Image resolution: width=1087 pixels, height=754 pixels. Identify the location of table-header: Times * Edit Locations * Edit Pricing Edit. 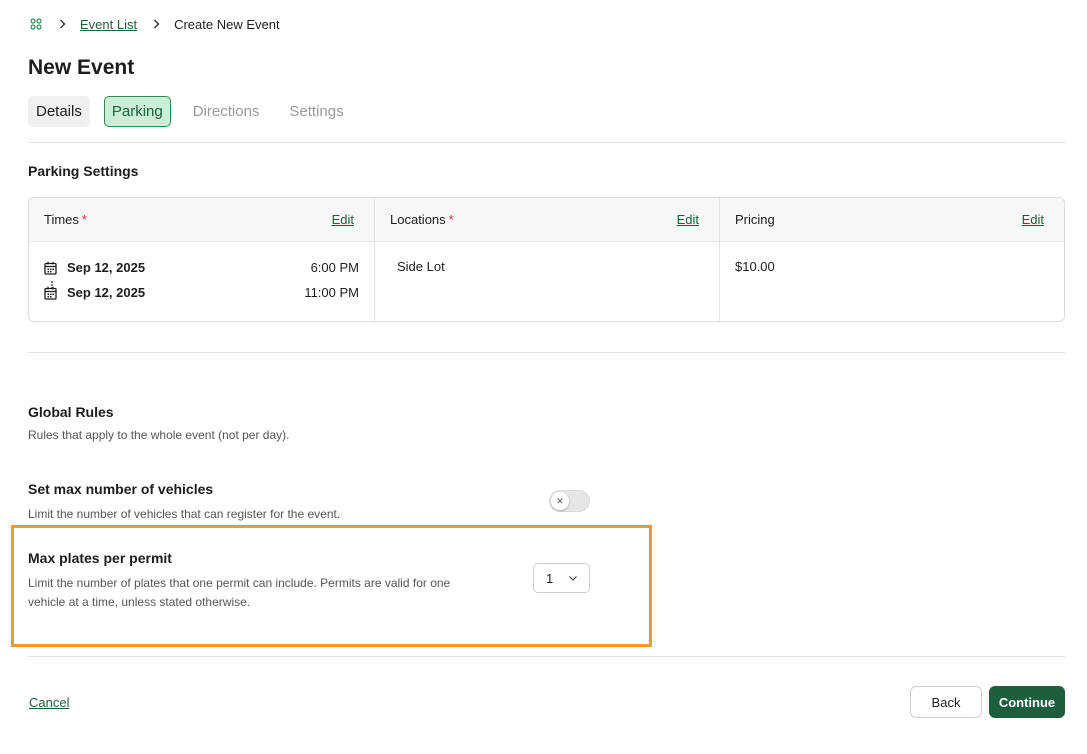
(546, 220).